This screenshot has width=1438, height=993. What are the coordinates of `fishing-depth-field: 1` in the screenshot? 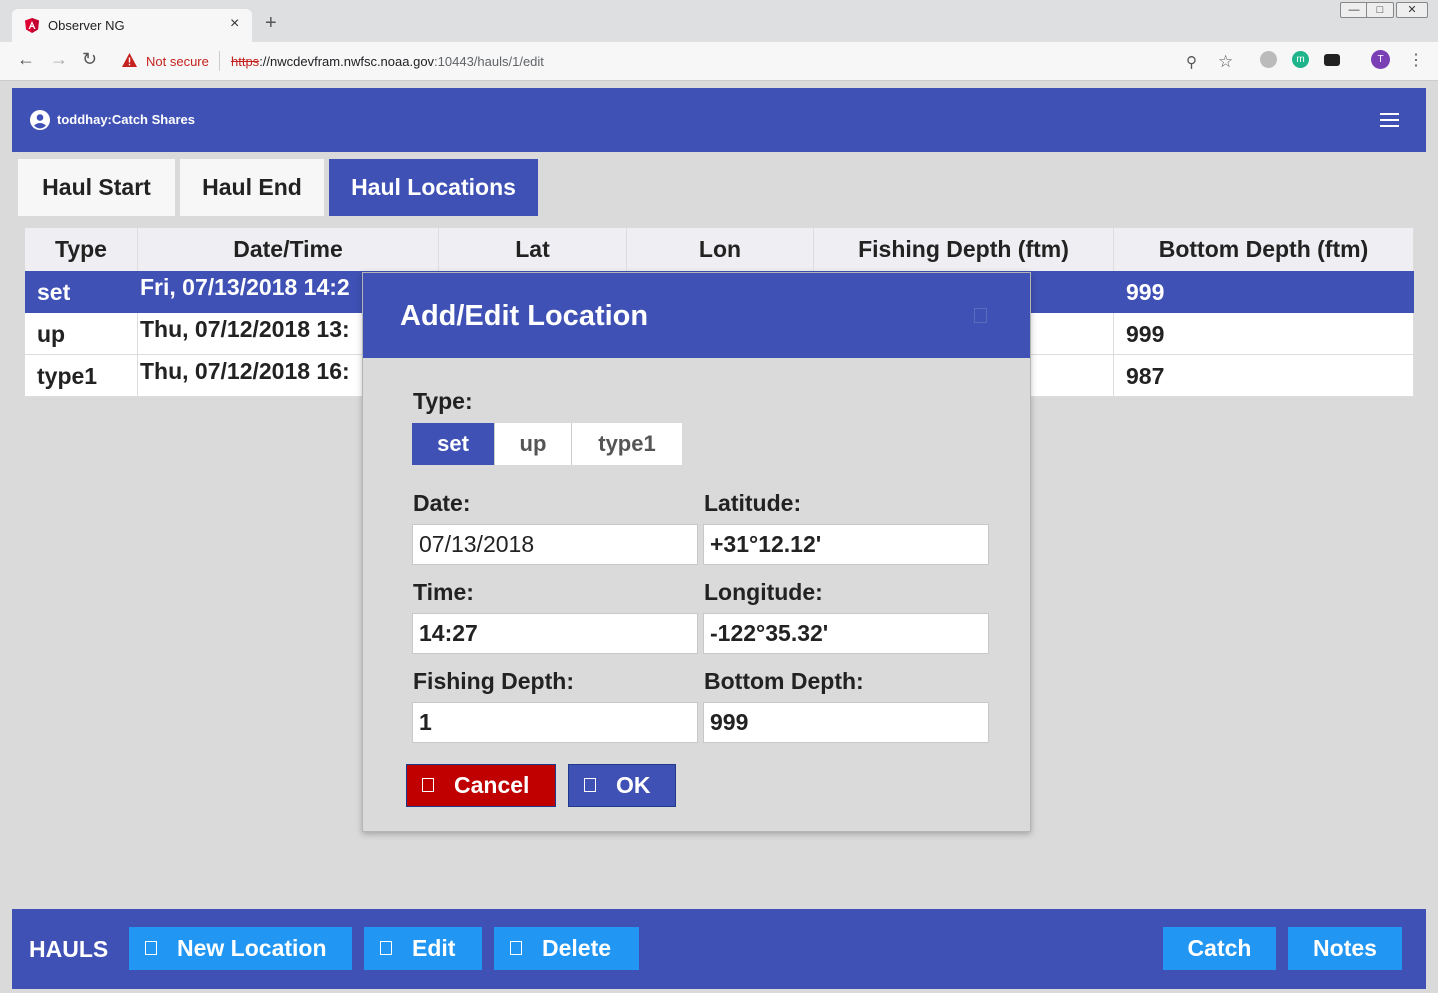 It's located at (555, 722).